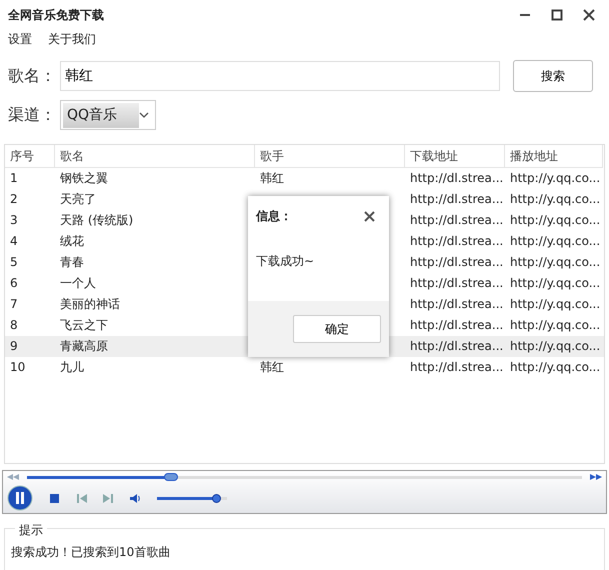 This screenshot has width=609, height=570. What do you see at coordinates (96, 220) in the screenshot?
I see `table-cell-text: 天路 (传统版)` at bounding box center [96, 220].